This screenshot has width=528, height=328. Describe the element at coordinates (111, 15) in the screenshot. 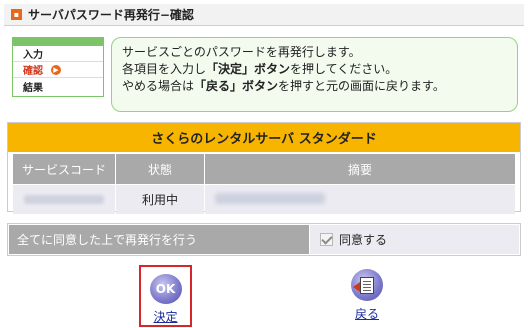

I see `page-title: サーバパスワード再発行−確認` at that location.